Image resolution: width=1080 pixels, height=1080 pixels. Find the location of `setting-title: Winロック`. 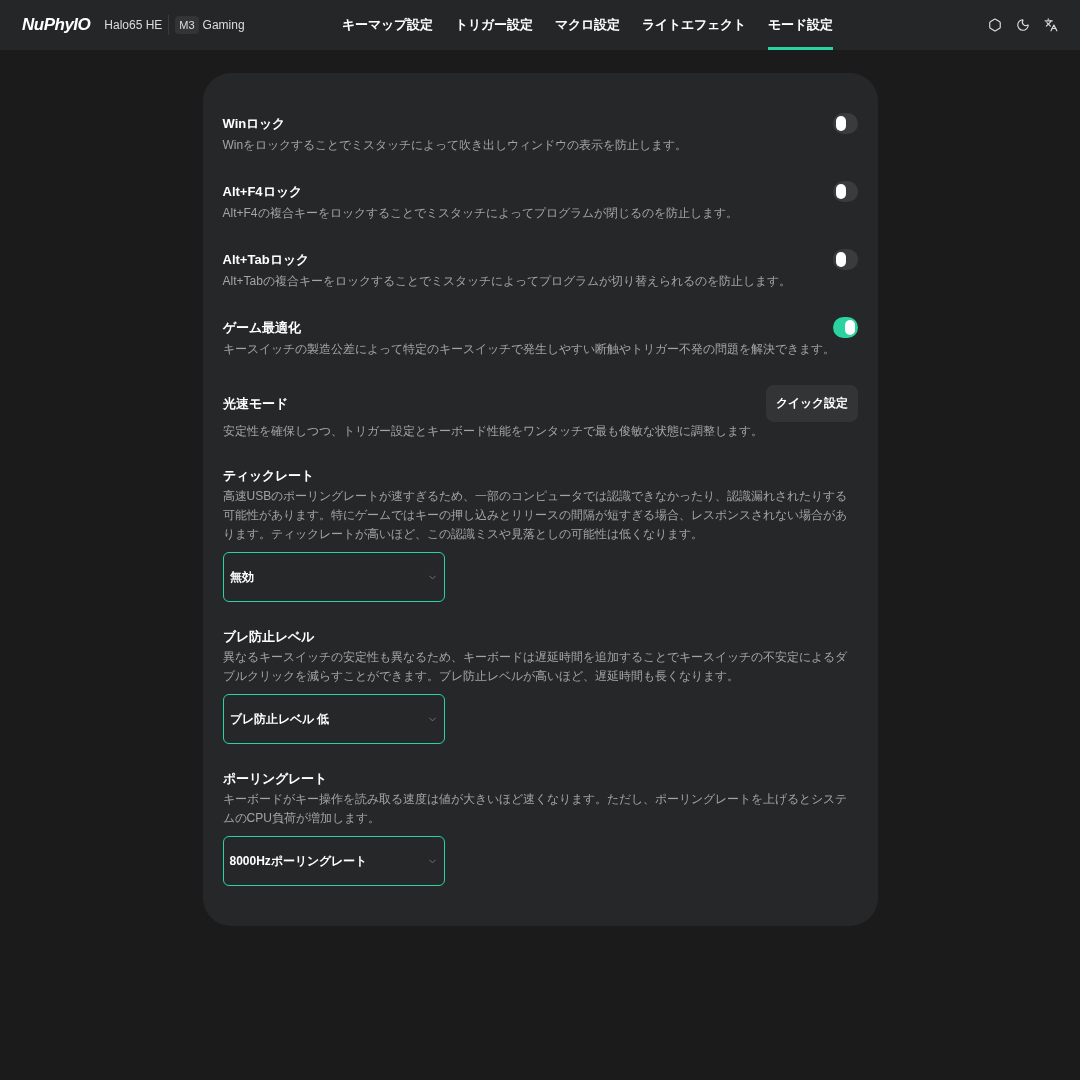

setting-title: Winロック is located at coordinates (254, 123).